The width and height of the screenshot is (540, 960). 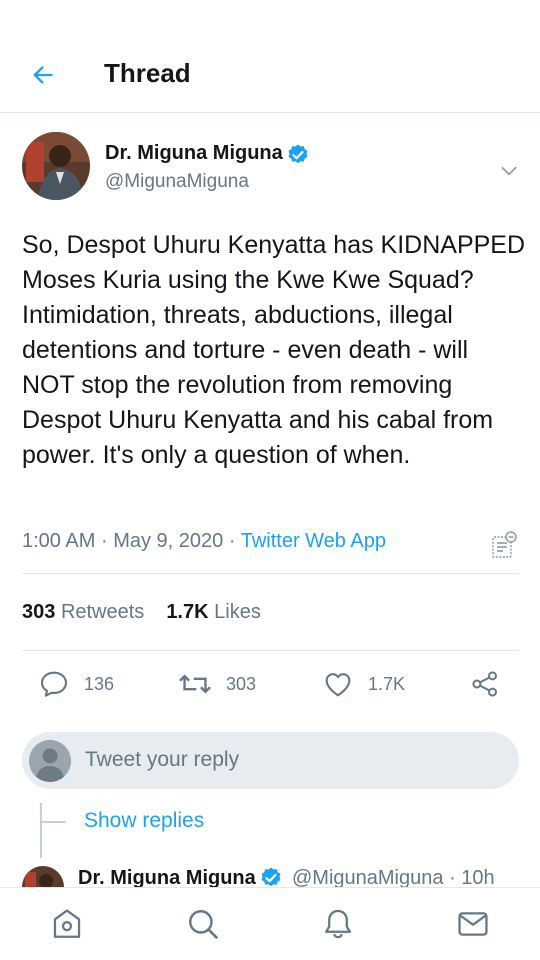 What do you see at coordinates (187, 612) in the screenshot?
I see `likes-count: 1.7K` at bounding box center [187, 612].